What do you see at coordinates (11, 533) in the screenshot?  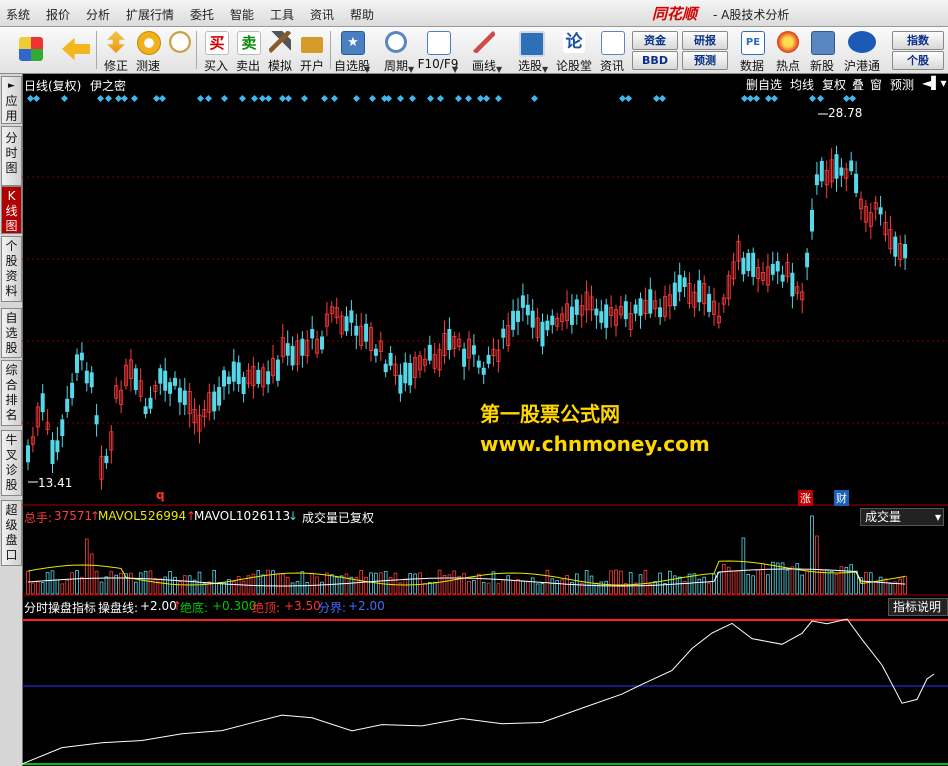 I see `sidebar-tab-orderbook: 超级盘口` at bounding box center [11, 533].